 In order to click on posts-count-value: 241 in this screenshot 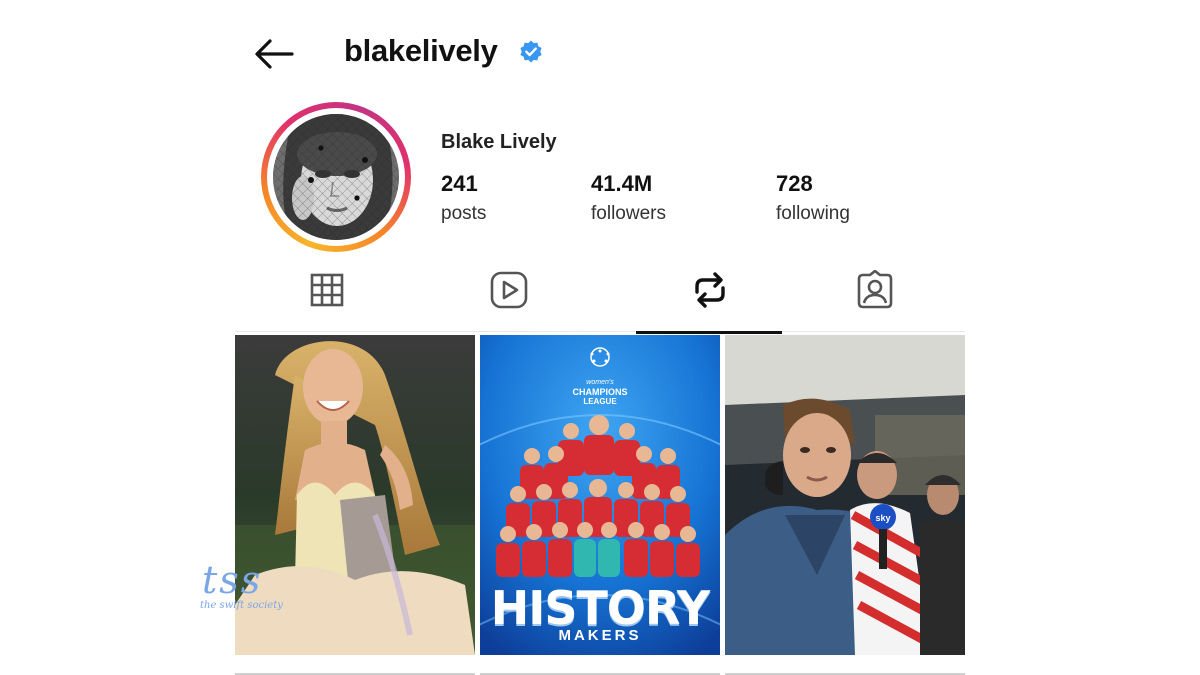, I will do `click(459, 183)`.